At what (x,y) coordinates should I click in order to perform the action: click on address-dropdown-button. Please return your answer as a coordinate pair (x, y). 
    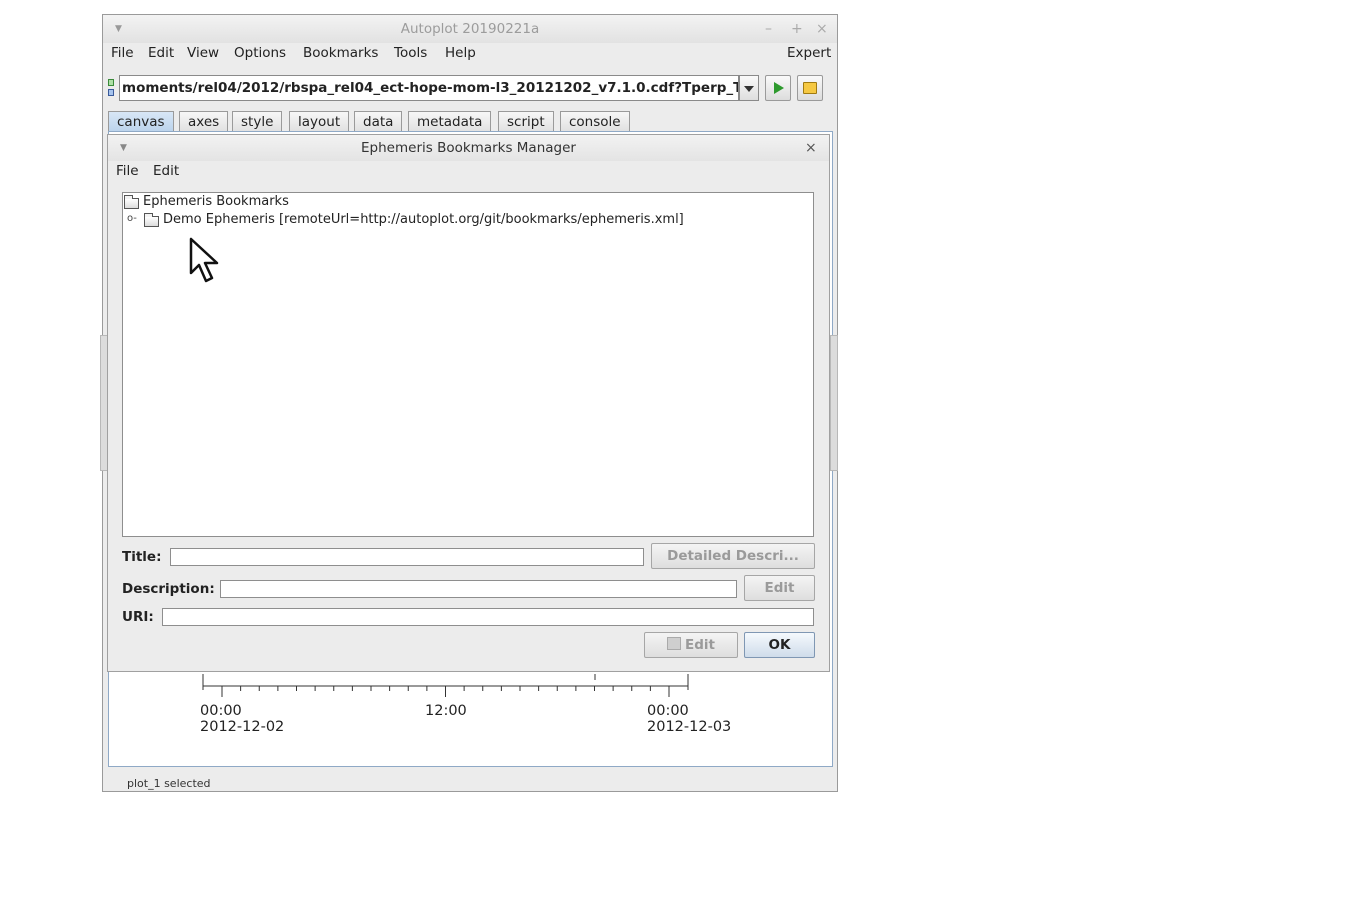
    Looking at the image, I should click on (749, 88).